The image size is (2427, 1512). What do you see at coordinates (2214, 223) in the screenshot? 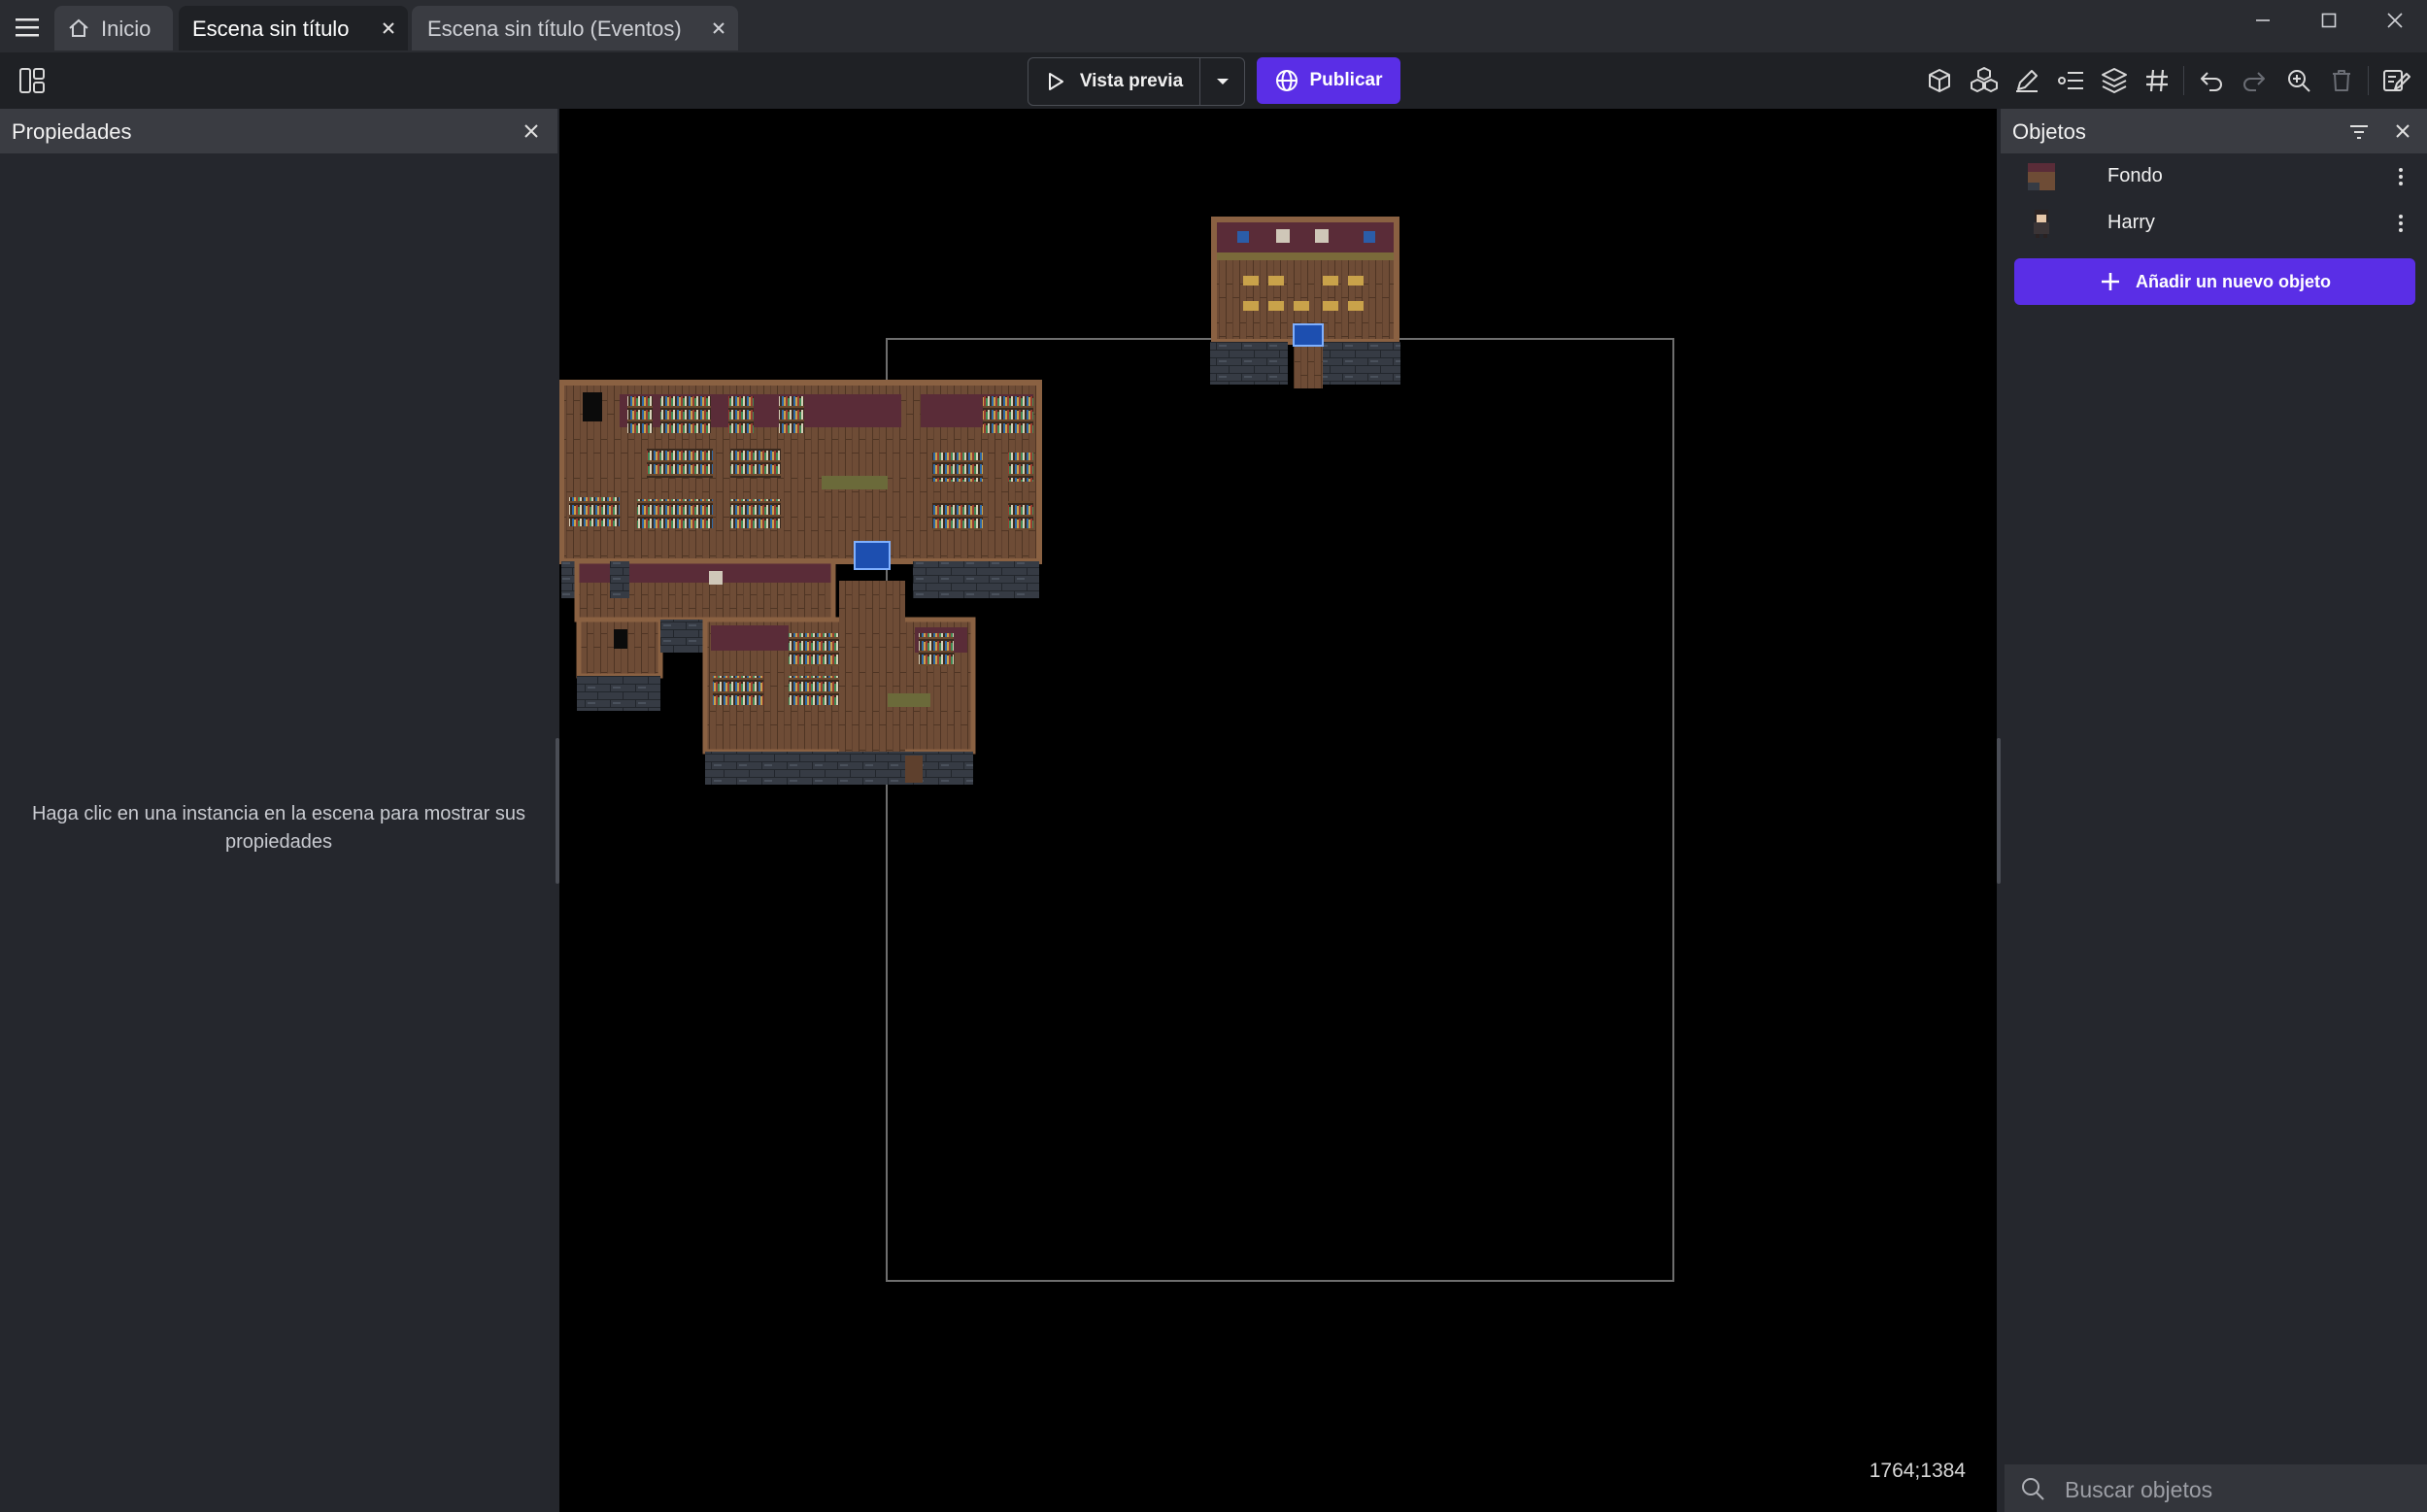
I see `object-list-item-harry: Harry` at bounding box center [2214, 223].